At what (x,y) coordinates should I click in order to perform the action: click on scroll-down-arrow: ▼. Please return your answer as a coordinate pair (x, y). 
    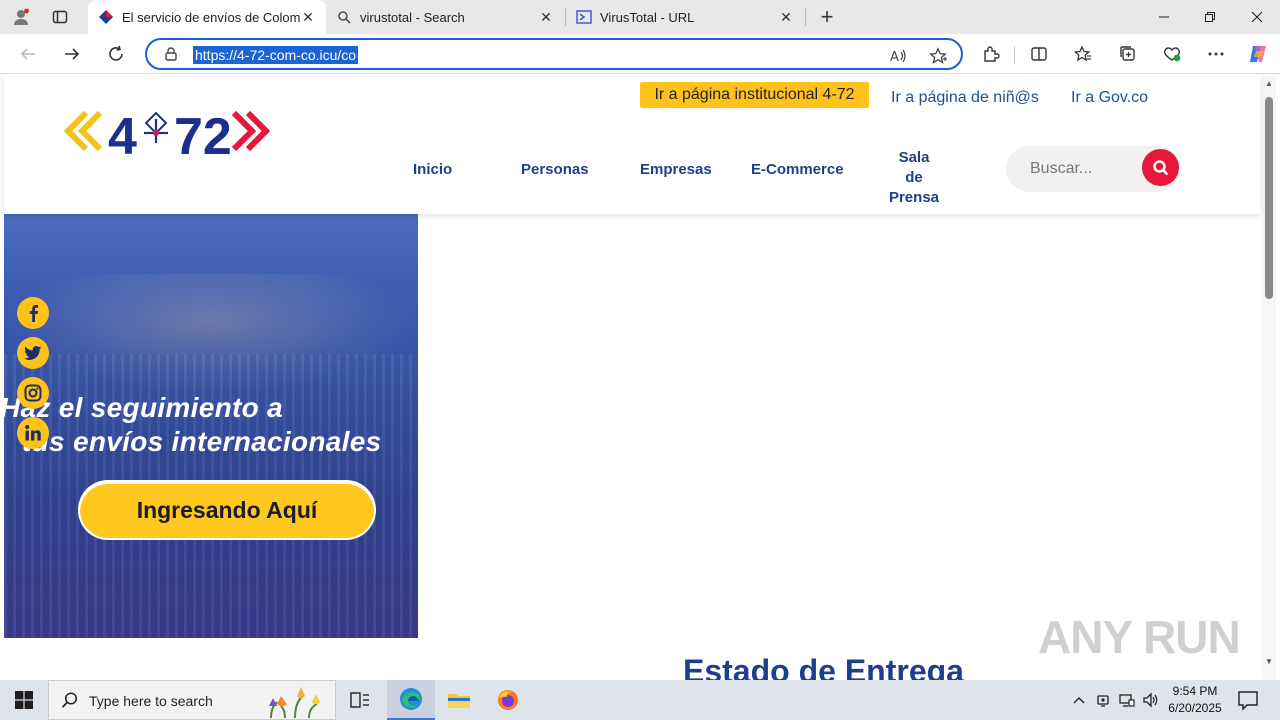
    Looking at the image, I should click on (1269, 663).